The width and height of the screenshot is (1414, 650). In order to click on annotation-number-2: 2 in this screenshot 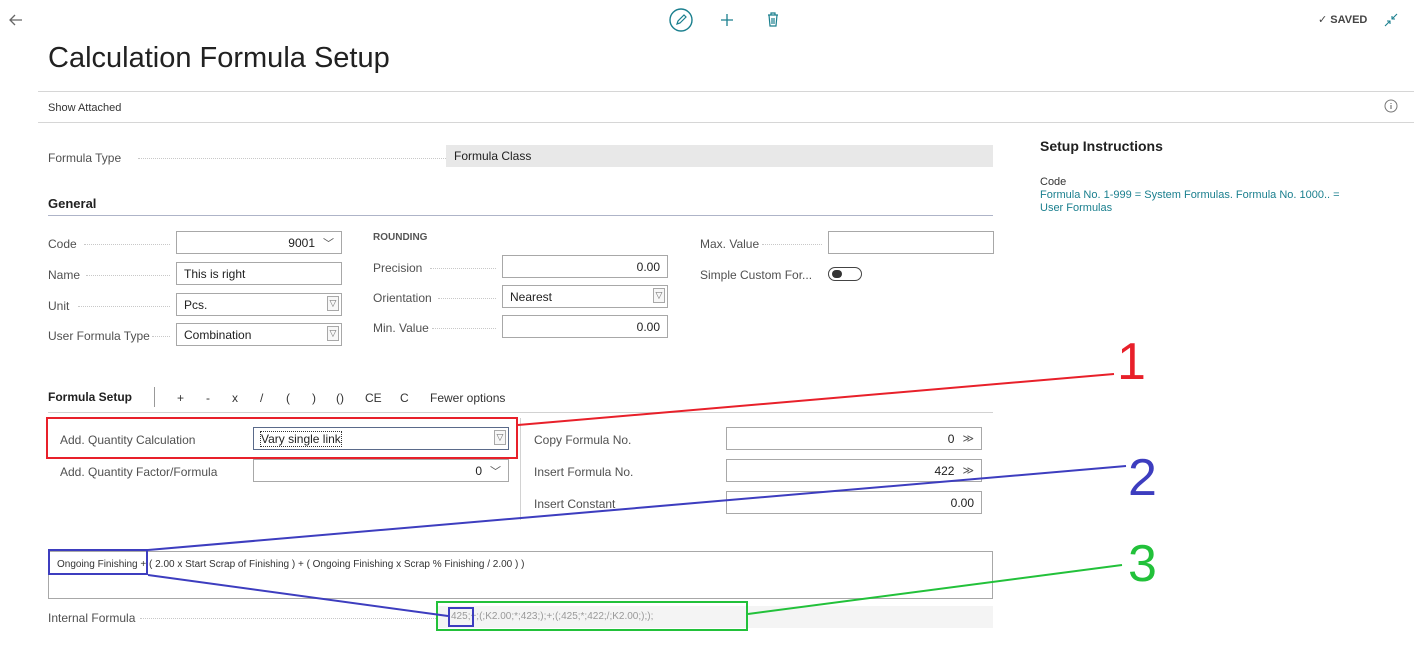, I will do `click(1142, 478)`.